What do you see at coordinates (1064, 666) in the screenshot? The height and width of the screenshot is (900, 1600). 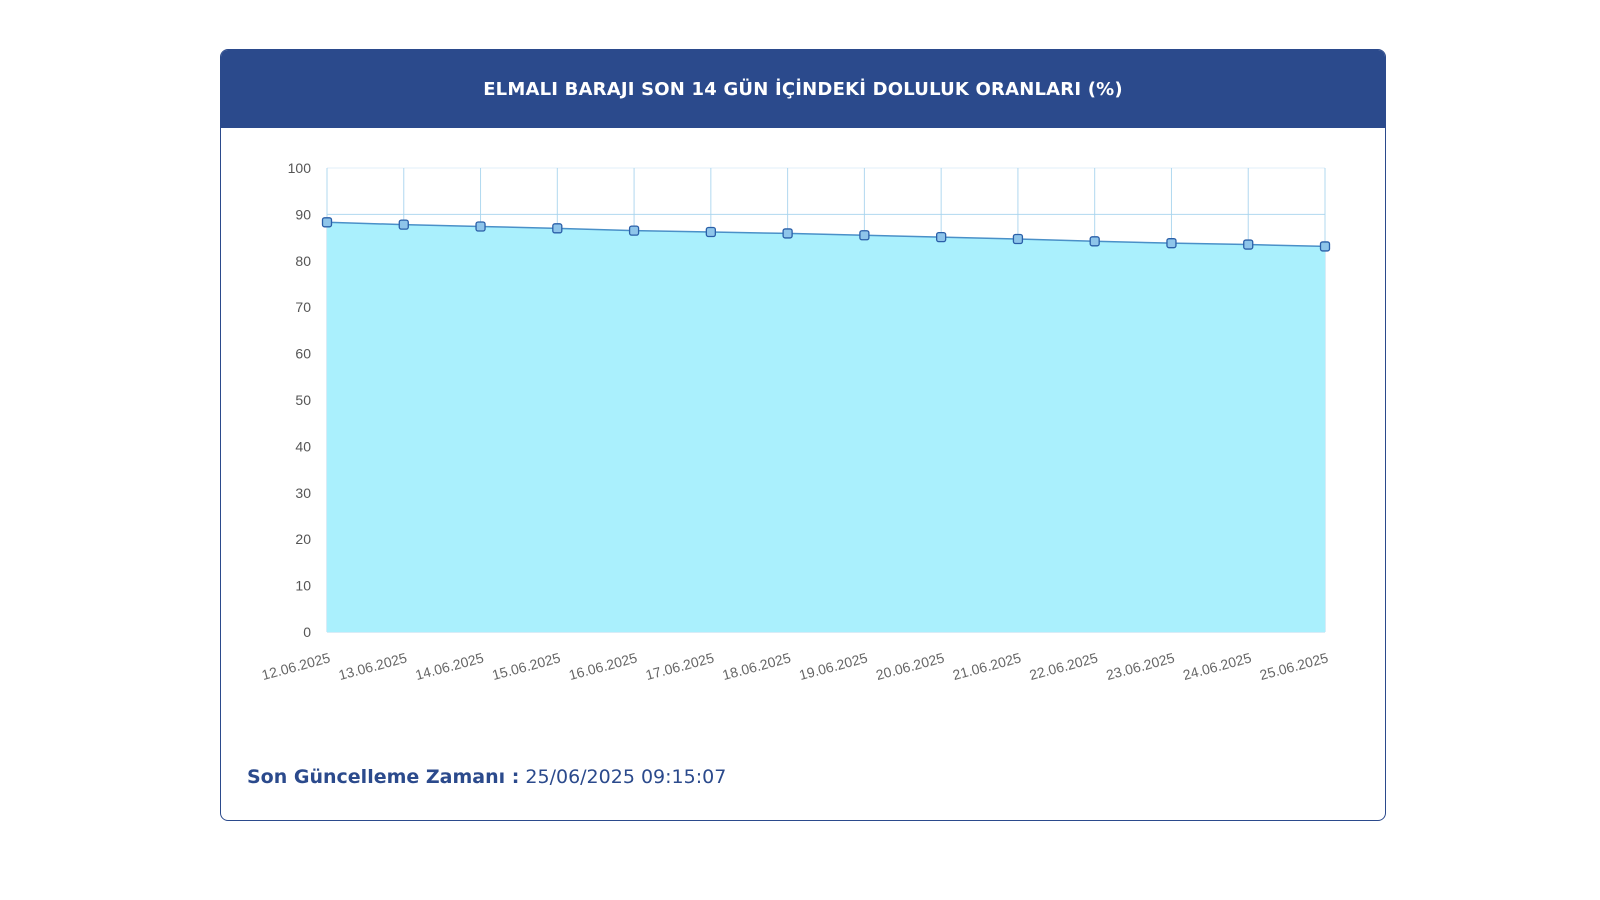 I see `x-tick-label: 22.06.2025` at bounding box center [1064, 666].